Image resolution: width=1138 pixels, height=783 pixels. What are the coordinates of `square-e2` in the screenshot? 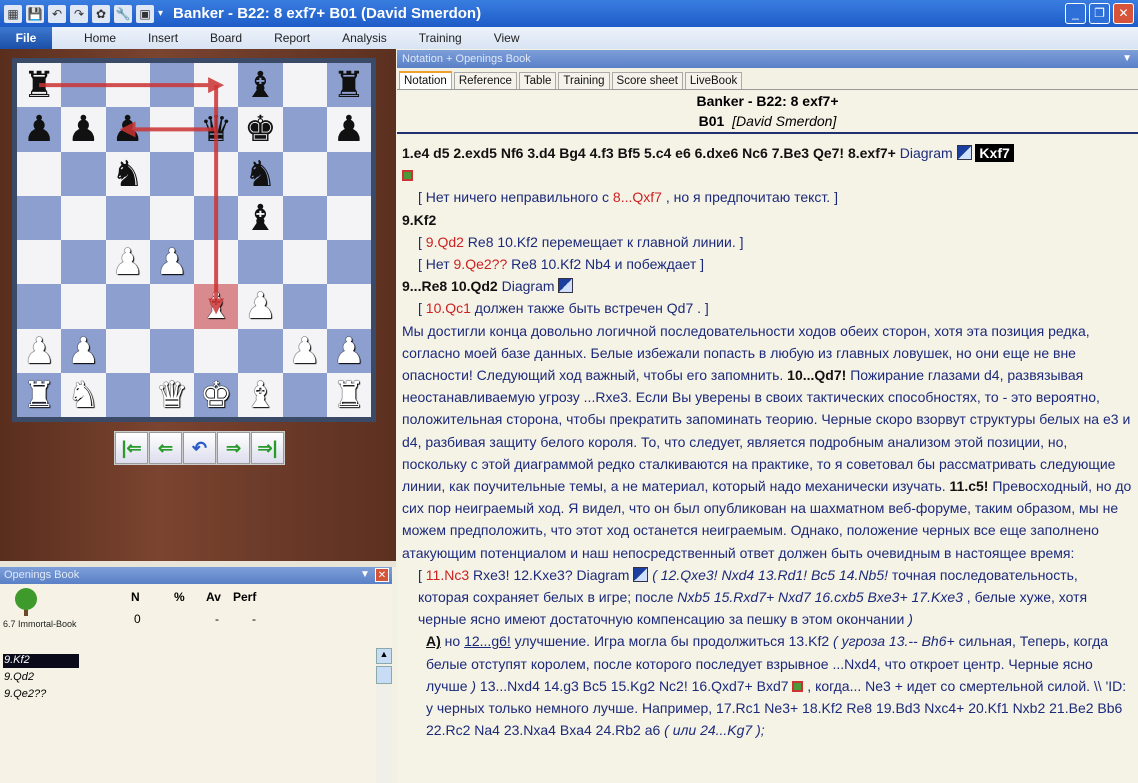 It's located at (216, 350).